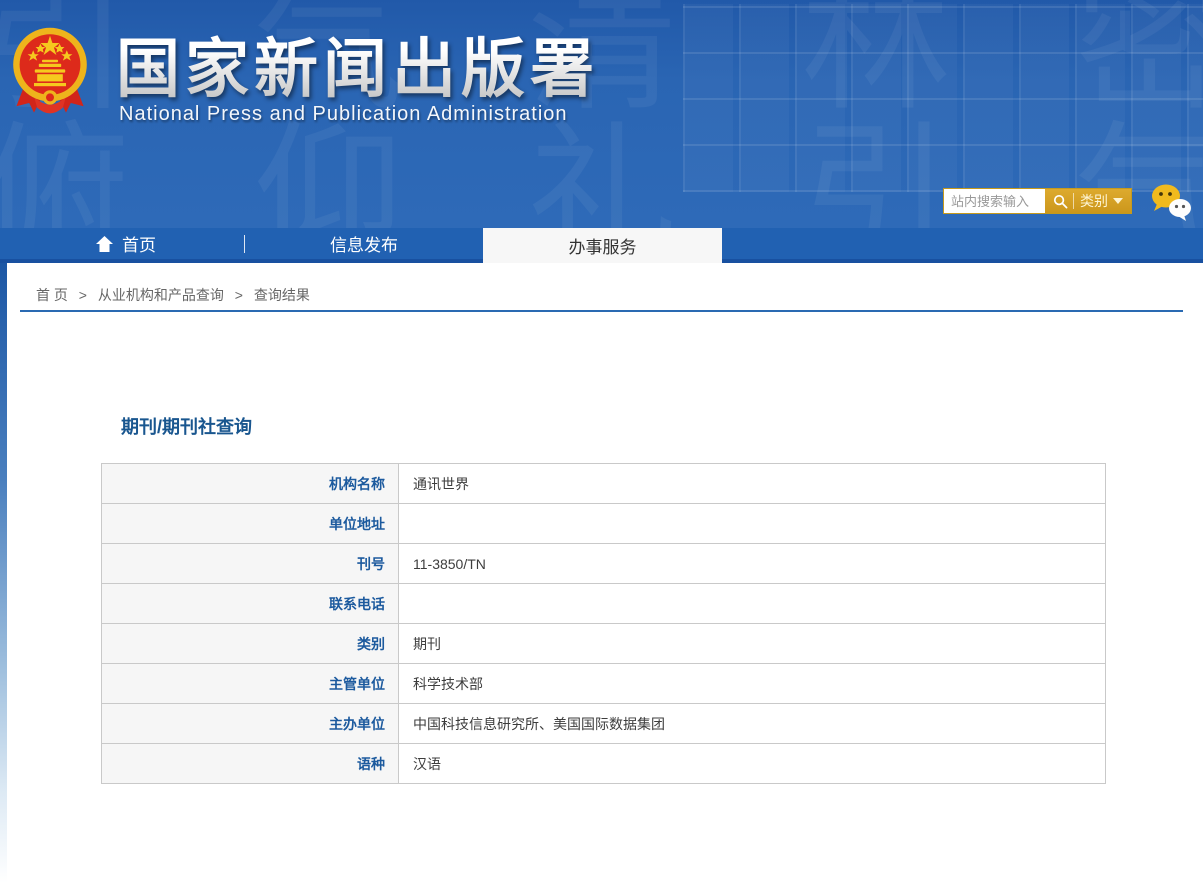  I want to click on site-title: 国家新闻出版署, so click(357, 64).